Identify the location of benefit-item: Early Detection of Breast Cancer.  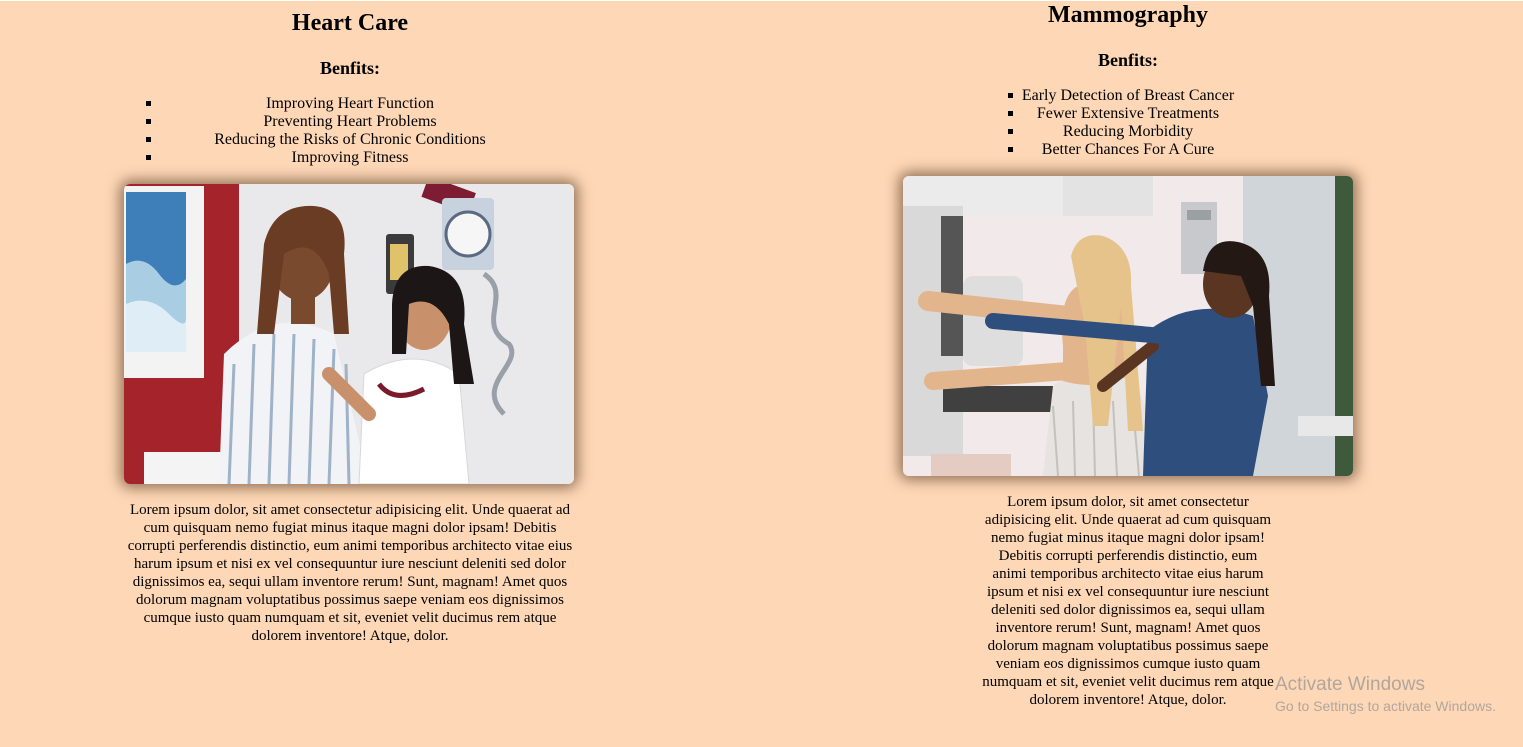
(1128, 96).